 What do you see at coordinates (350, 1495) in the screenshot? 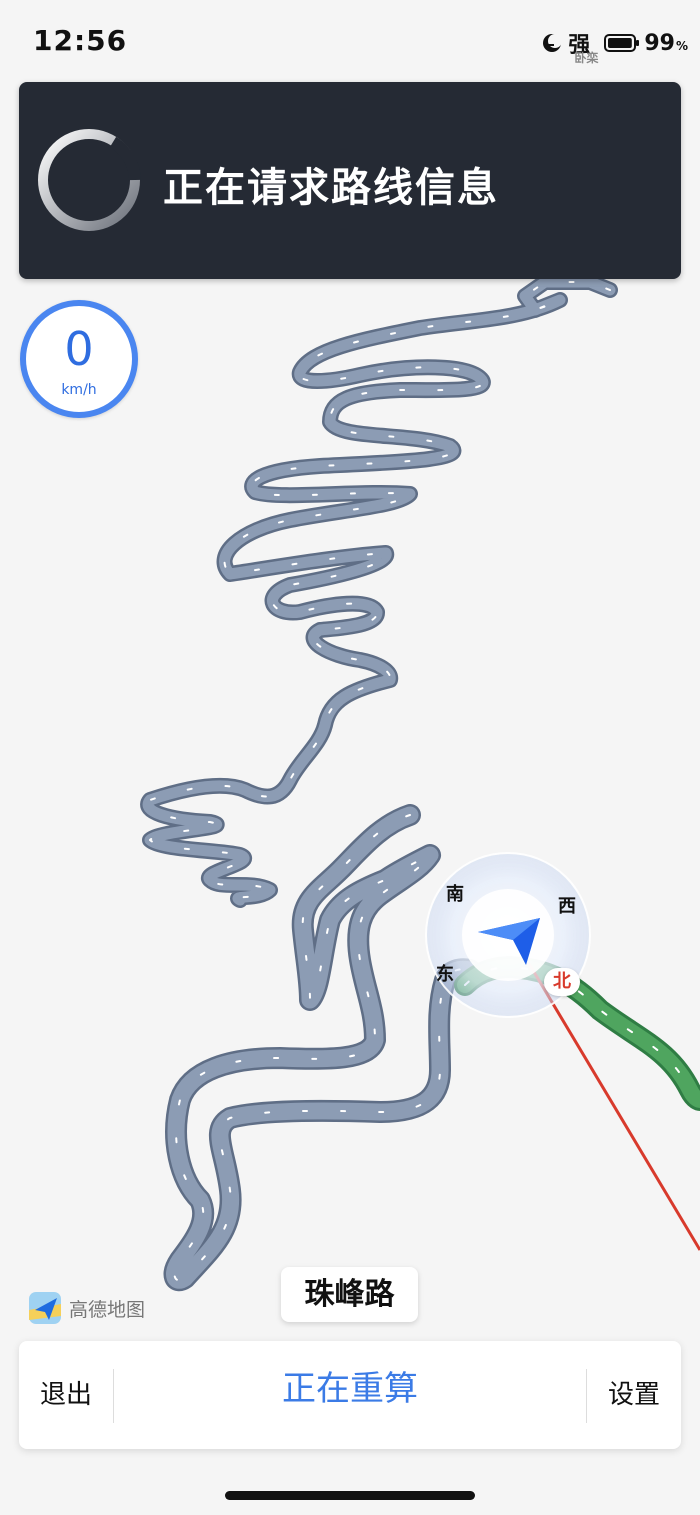
I see `home-indicator` at bounding box center [350, 1495].